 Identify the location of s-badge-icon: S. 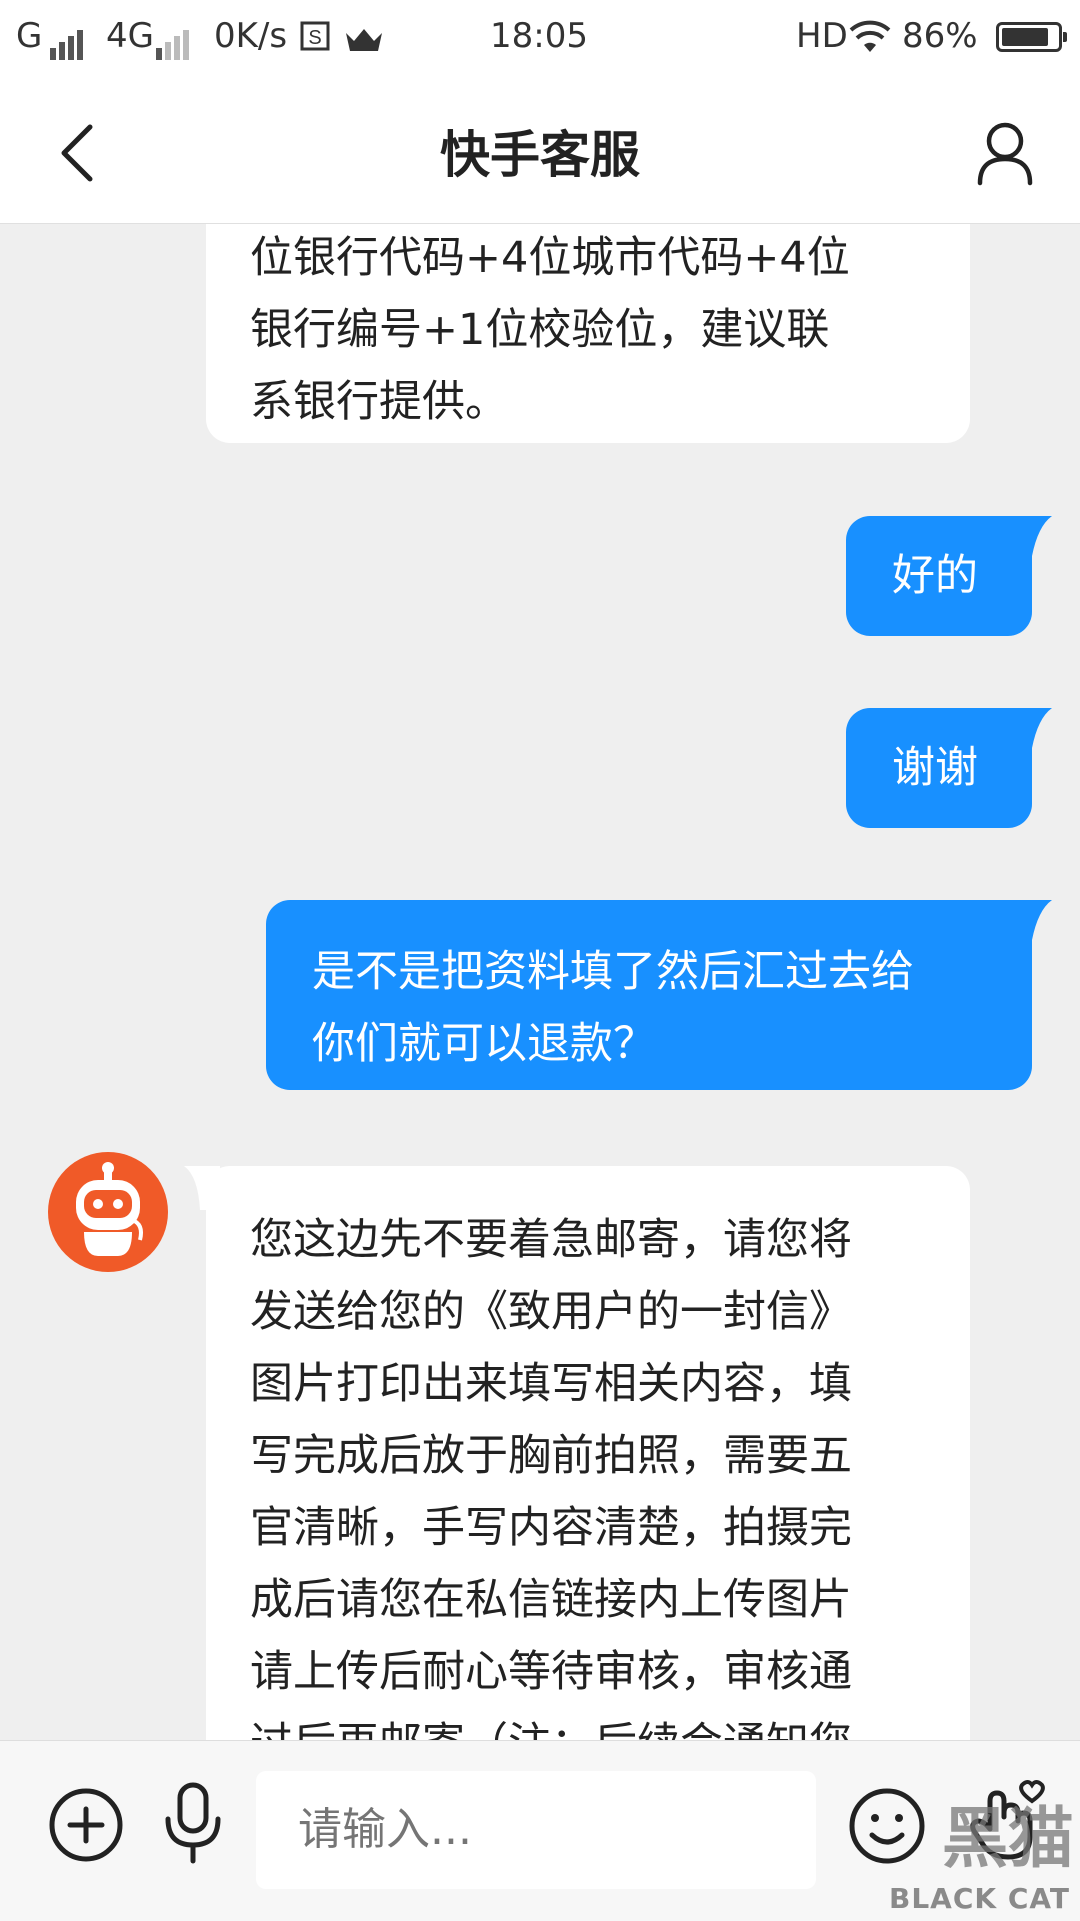
(315, 40).